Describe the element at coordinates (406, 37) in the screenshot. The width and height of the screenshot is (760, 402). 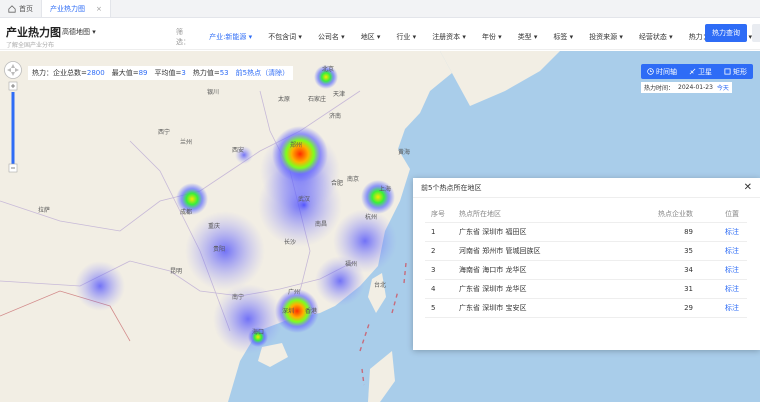
I see `filter-industry-type: 行业 ▾` at that location.